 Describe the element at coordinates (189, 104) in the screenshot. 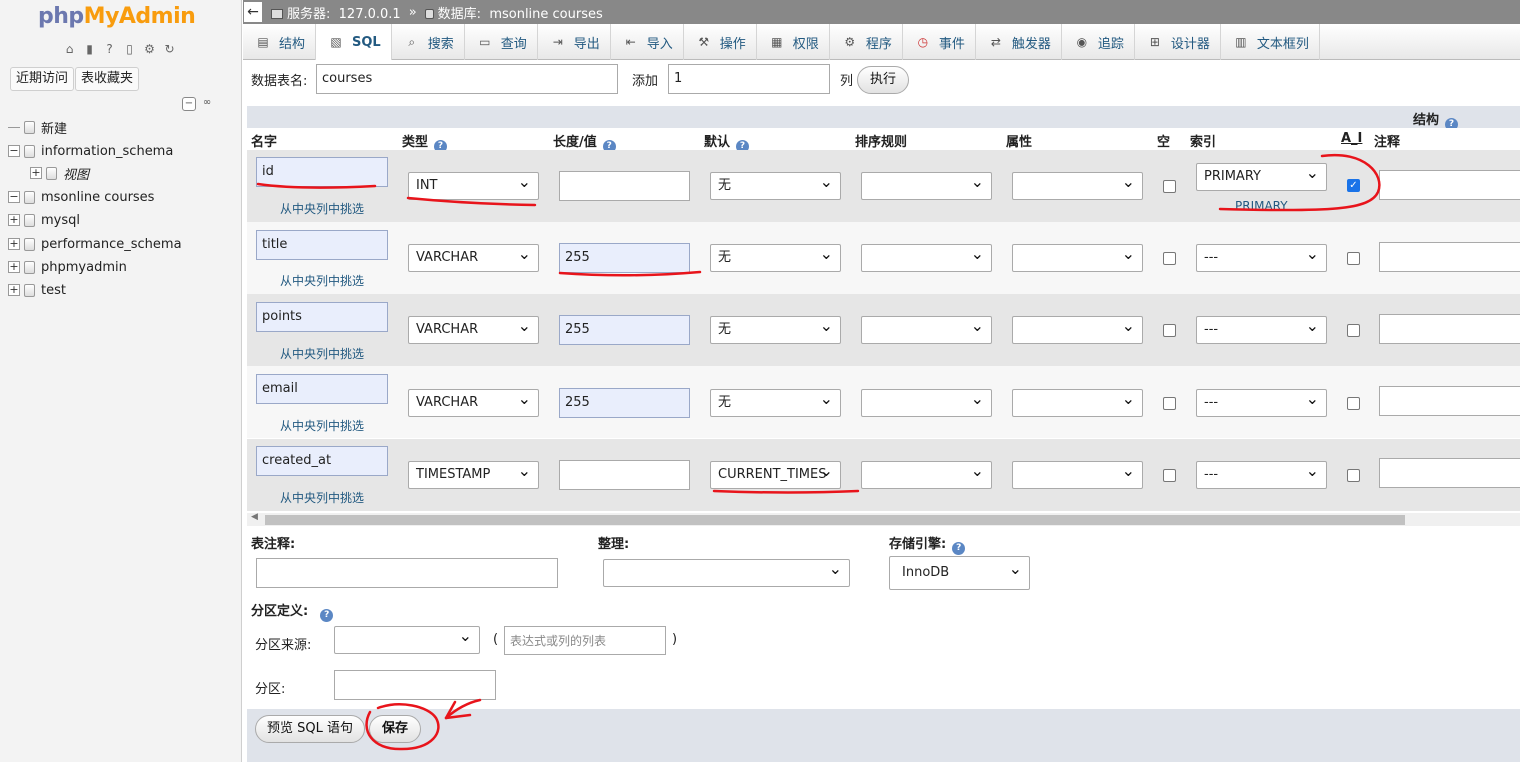

I see `collapse-all-icon: −` at that location.